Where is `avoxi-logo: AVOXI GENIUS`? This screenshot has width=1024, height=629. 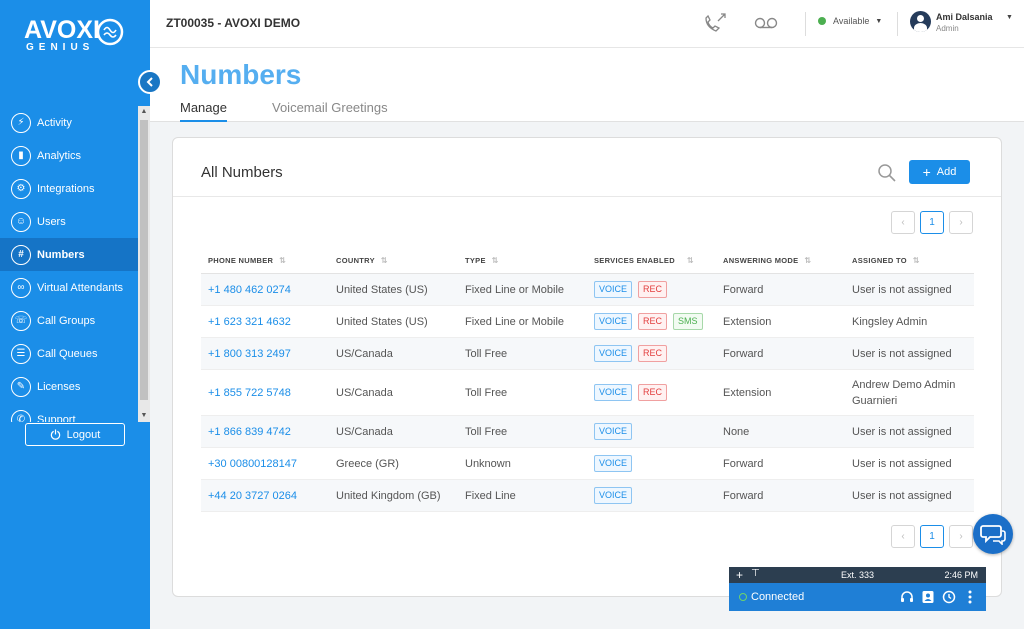 avoxi-logo: AVOXI GENIUS is located at coordinates (76, 35).